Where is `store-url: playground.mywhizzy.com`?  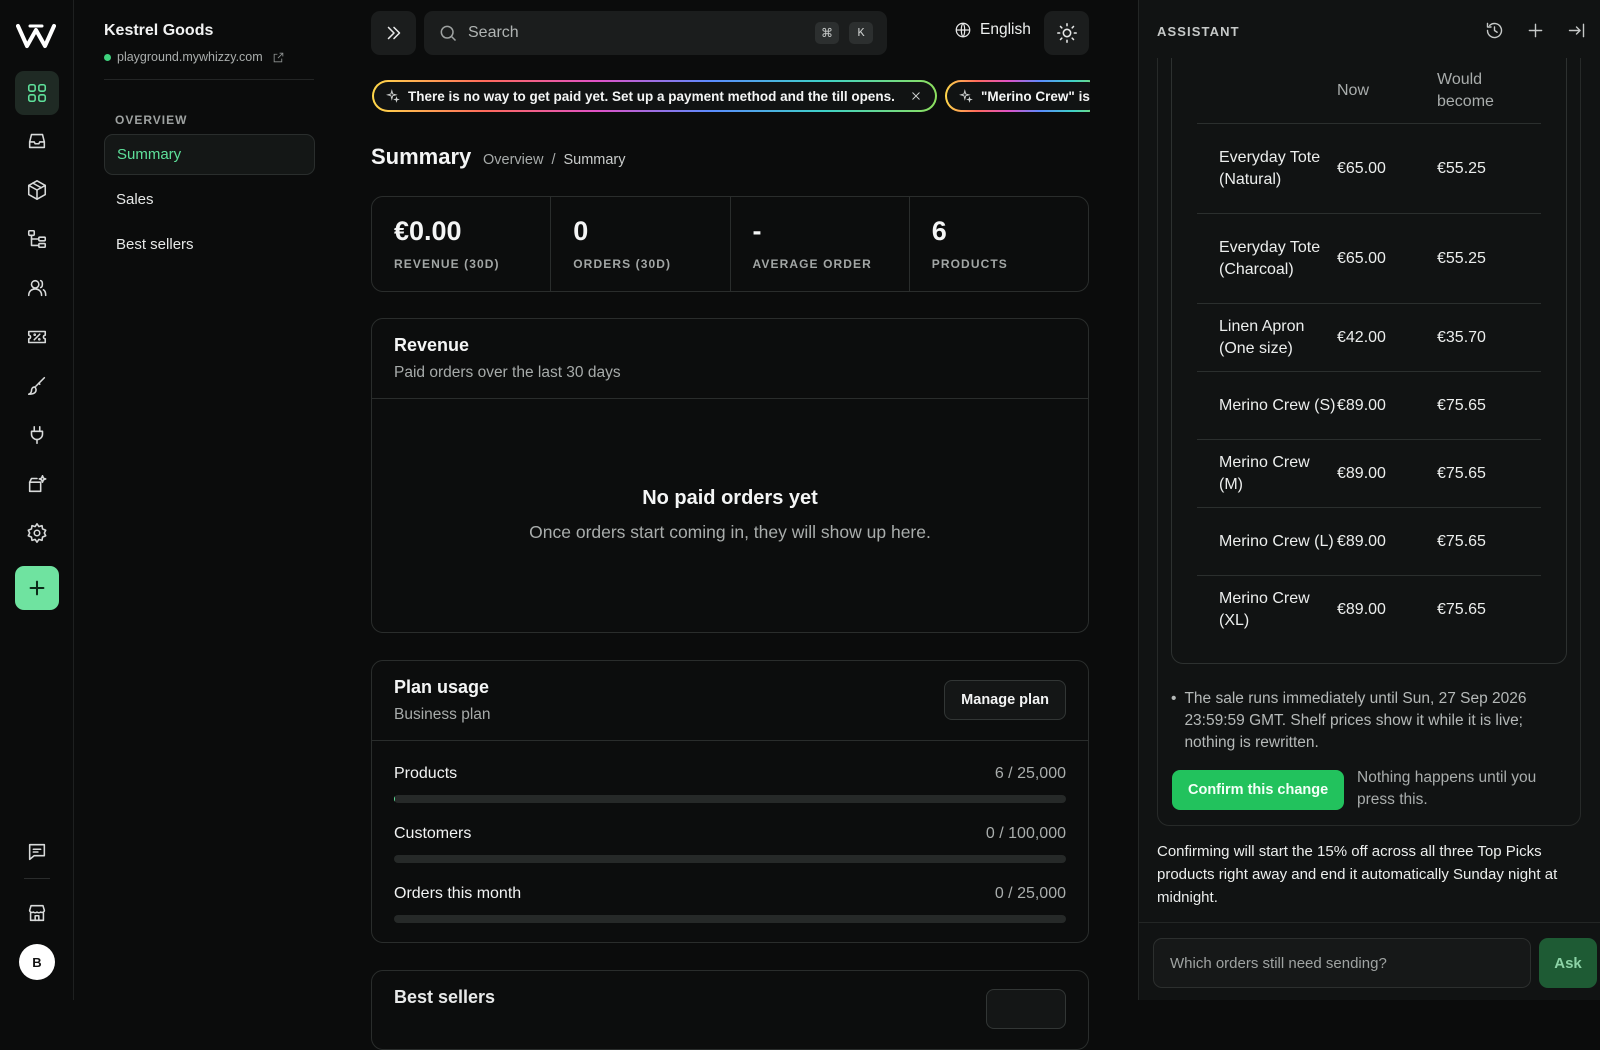
store-url: playground.mywhizzy.com is located at coordinates (194, 57).